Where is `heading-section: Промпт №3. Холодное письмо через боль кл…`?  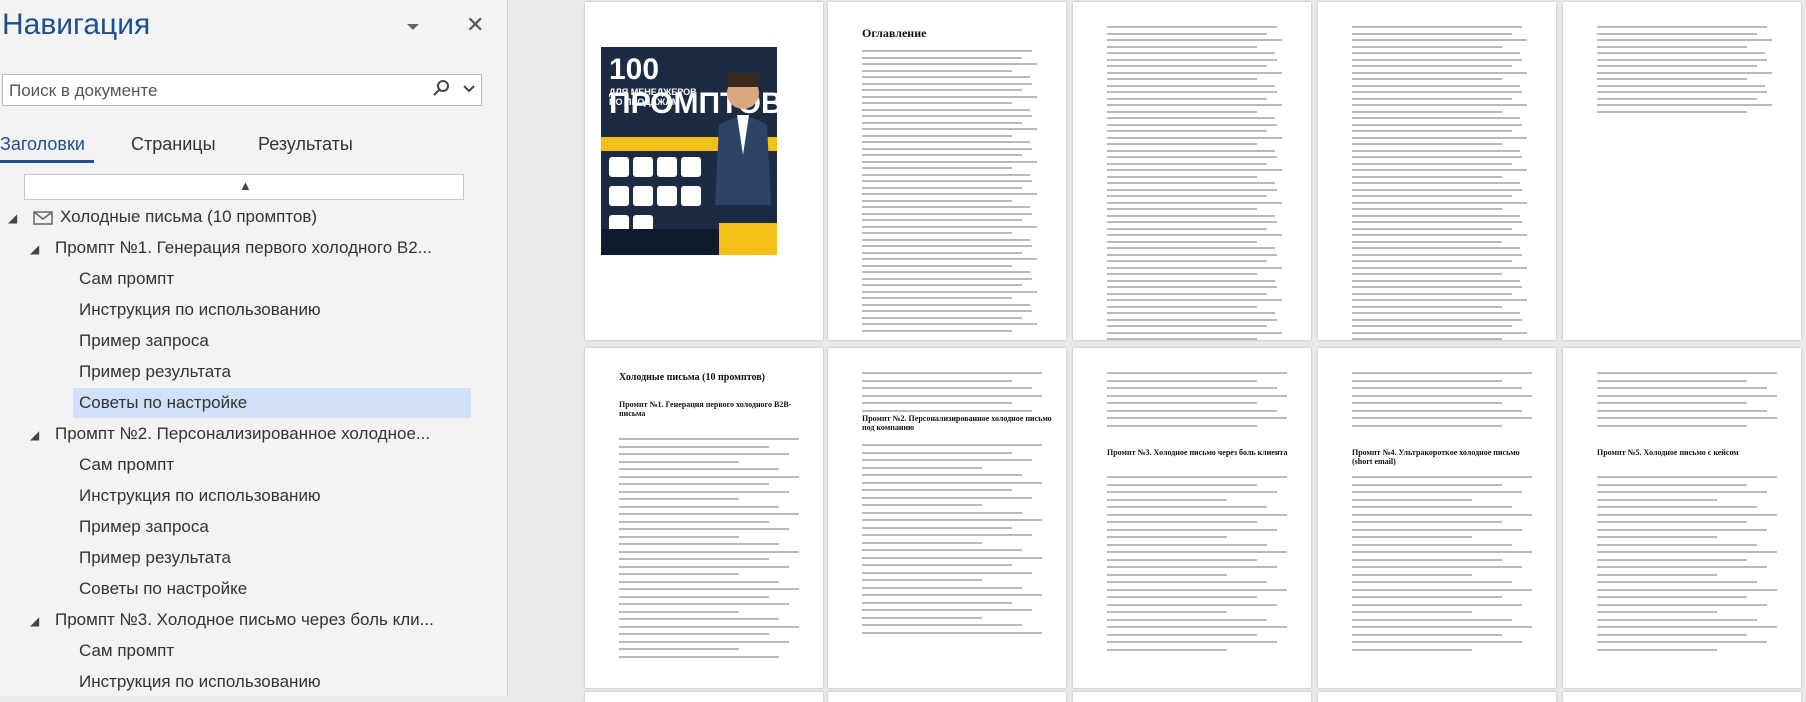 heading-section: Промпт №3. Холодное письмо через боль кл… is located at coordinates (259, 620).